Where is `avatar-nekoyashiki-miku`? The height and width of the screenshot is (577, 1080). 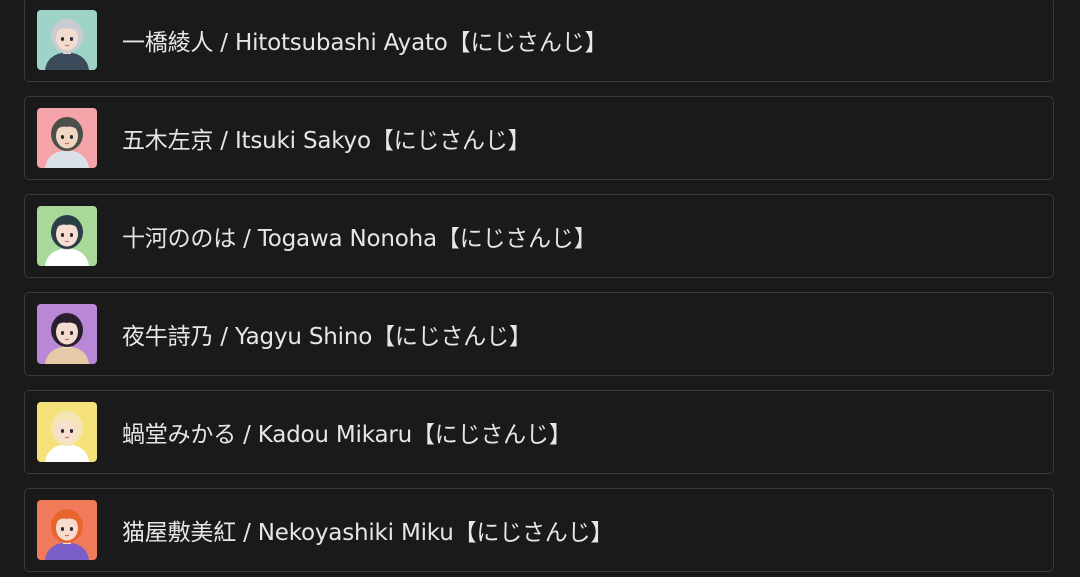
avatar-nekoyashiki-miku is located at coordinates (67, 530).